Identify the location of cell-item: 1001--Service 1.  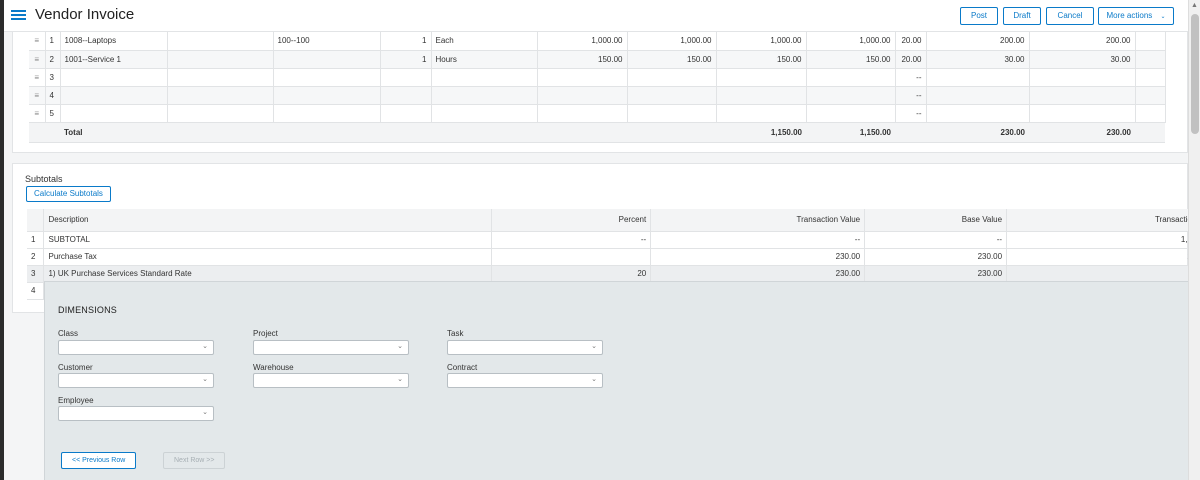
(114, 59).